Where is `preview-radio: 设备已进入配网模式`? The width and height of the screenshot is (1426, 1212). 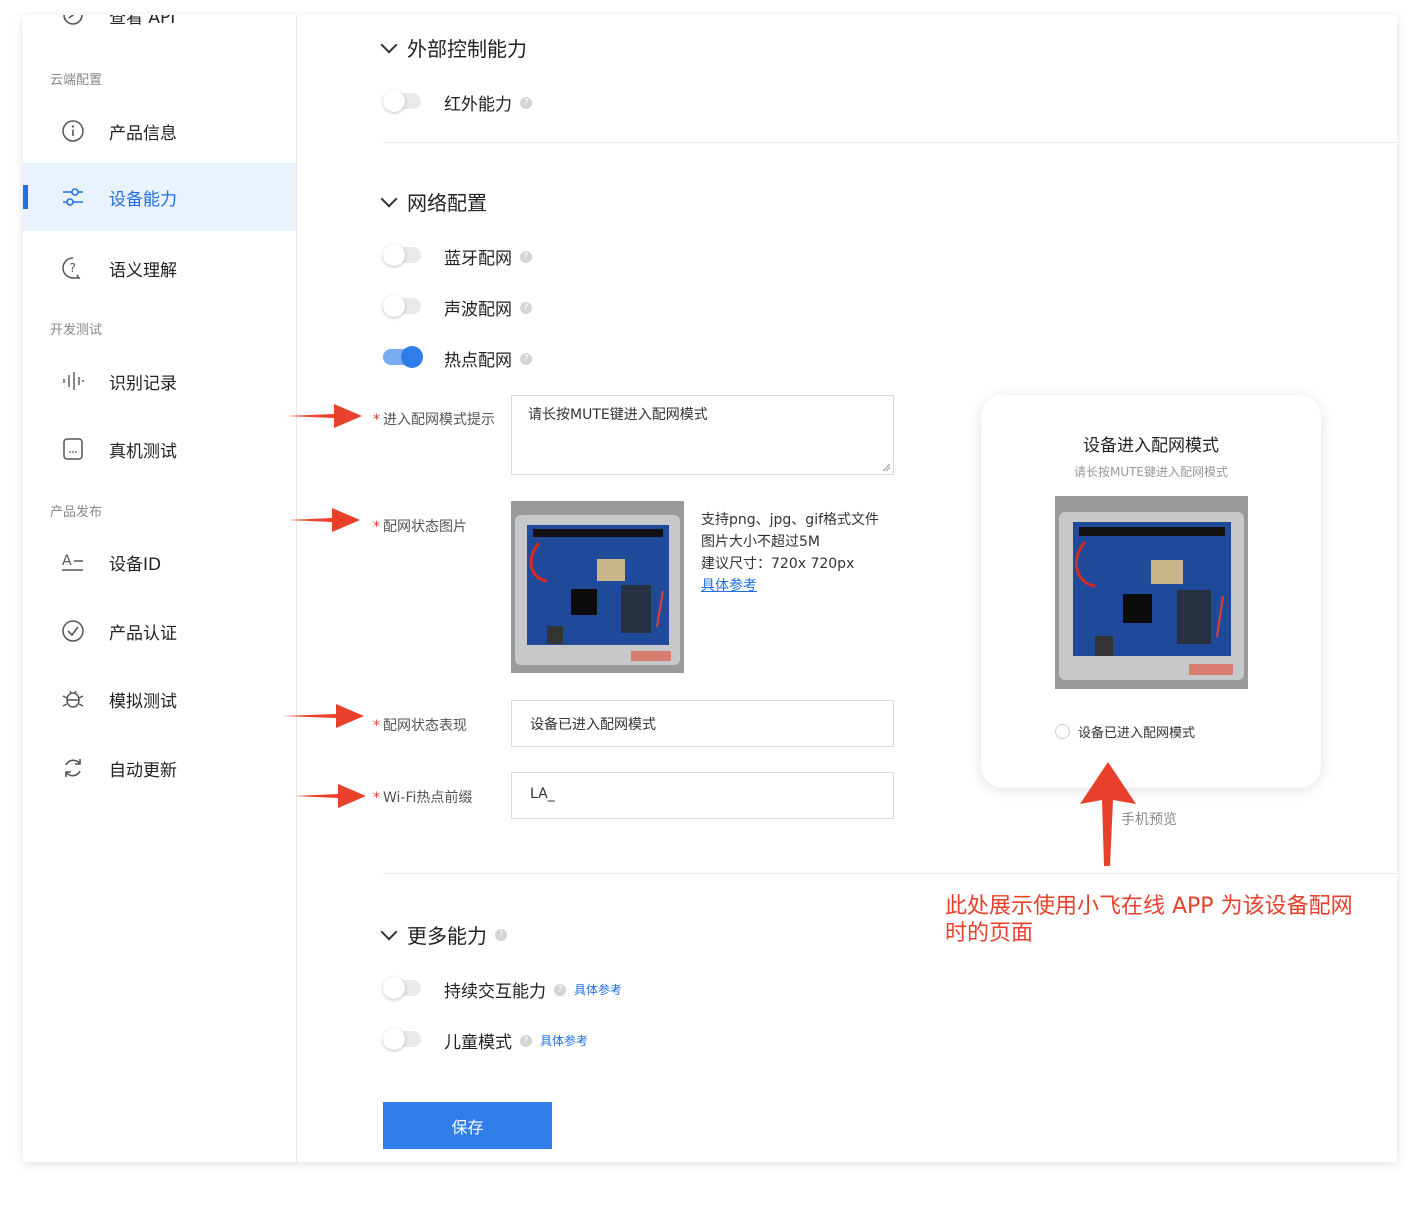 preview-radio: 设备已进入配网模式 is located at coordinates (1125, 731).